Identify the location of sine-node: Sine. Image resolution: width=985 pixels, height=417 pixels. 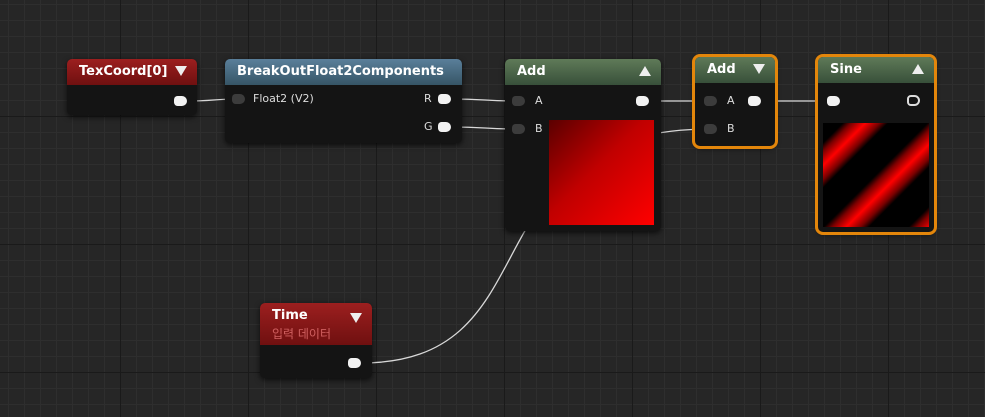
(876, 144).